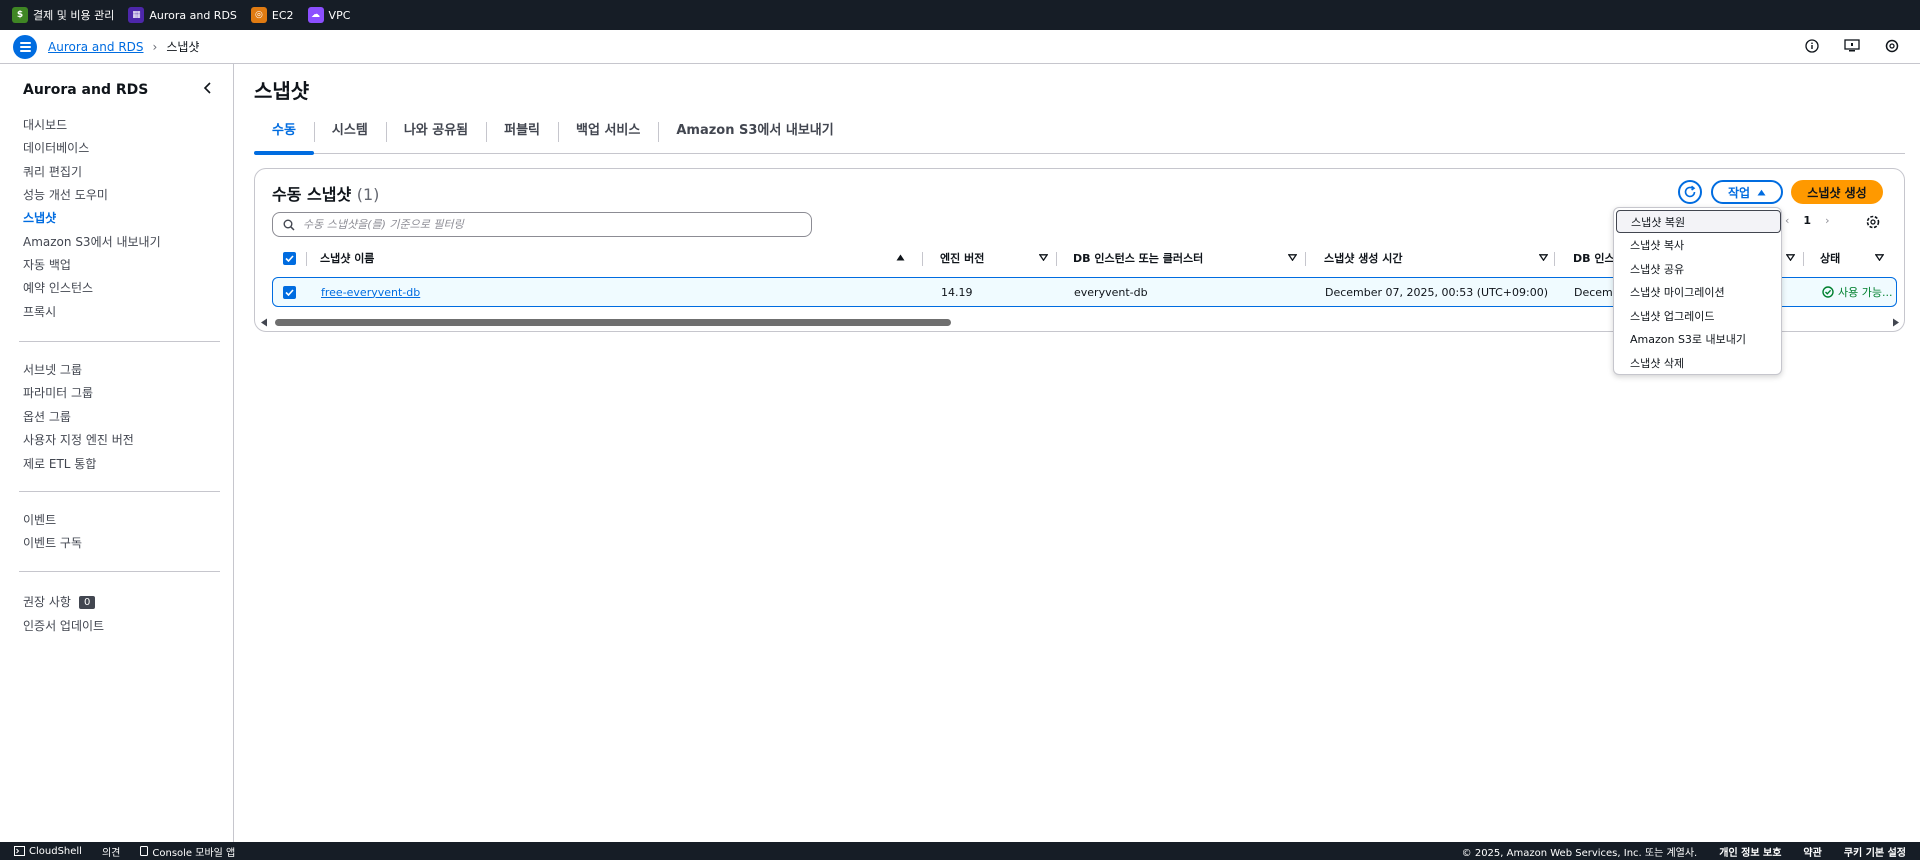 The height and width of the screenshot is (860, 1920). What do you see at coordinates (960, 47) in the screenshot?
I see `breadcrumb-bar: Aurora and RDS › 스냅샷` at bounding box center [960, 47].